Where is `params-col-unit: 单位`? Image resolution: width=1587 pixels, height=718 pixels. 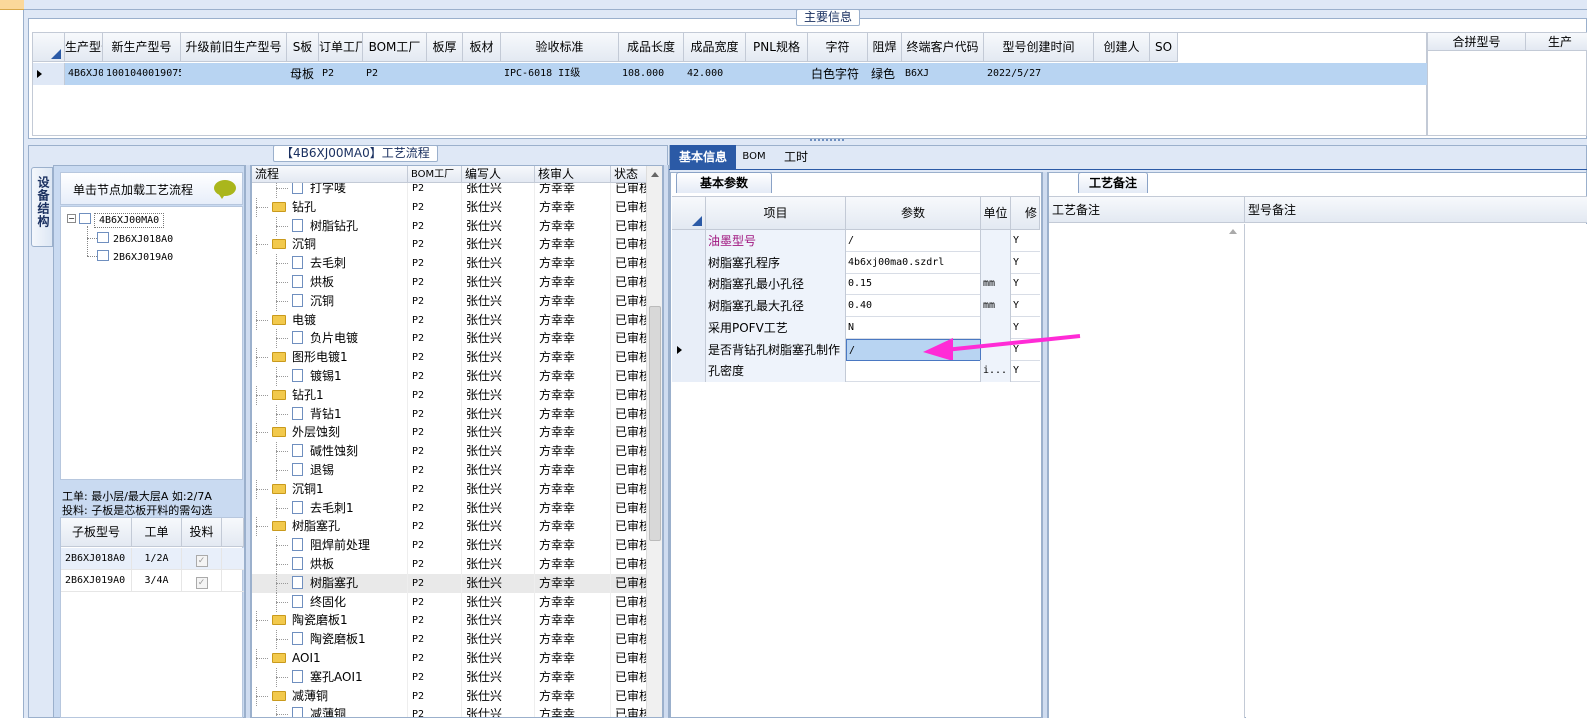 params-col-unit: 单位 is located at coordinates (996, 213).